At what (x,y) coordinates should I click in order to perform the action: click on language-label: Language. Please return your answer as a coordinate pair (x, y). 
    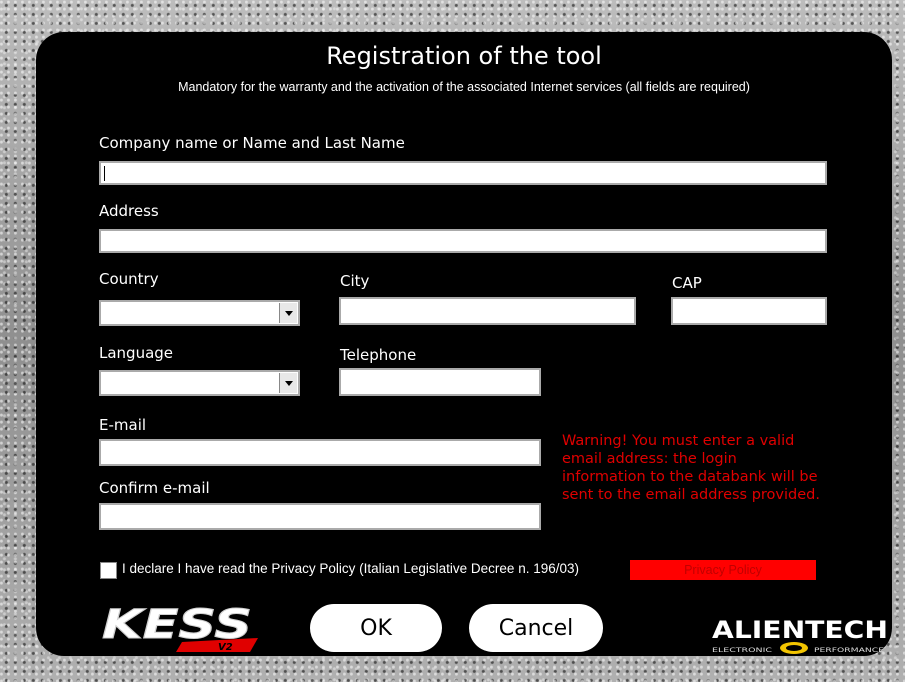
    Looking at the image, I should click on (136, 353).